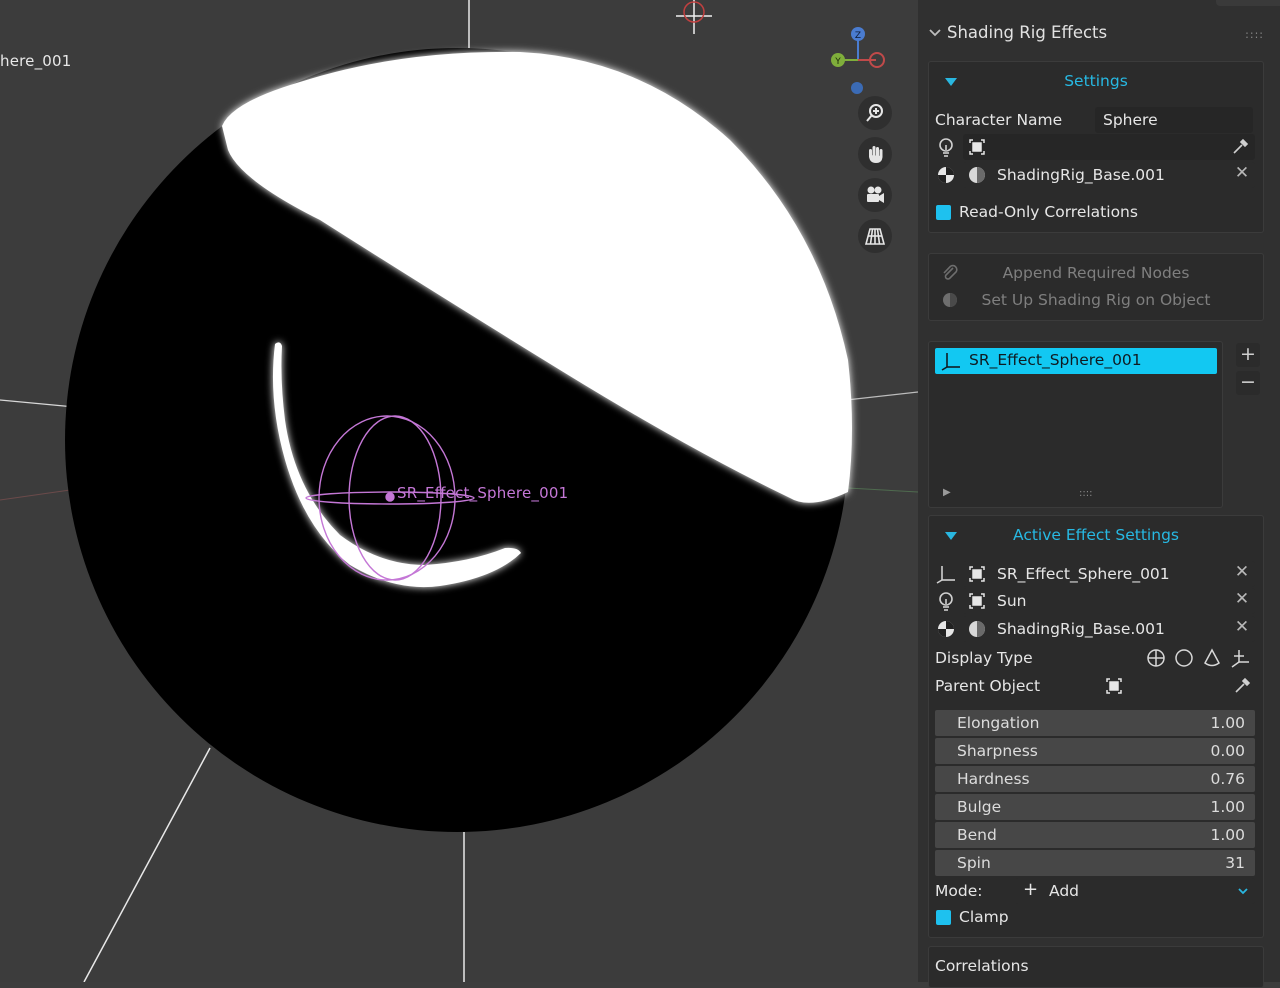 The width and height of the screenshot is (1280, 988). What do you see at coordinates (1075, 424) in the screenshot?
I see `effects-list: SR_Effect_Sphere_001 ▶ ::::` at bounding box center [1075, 424].